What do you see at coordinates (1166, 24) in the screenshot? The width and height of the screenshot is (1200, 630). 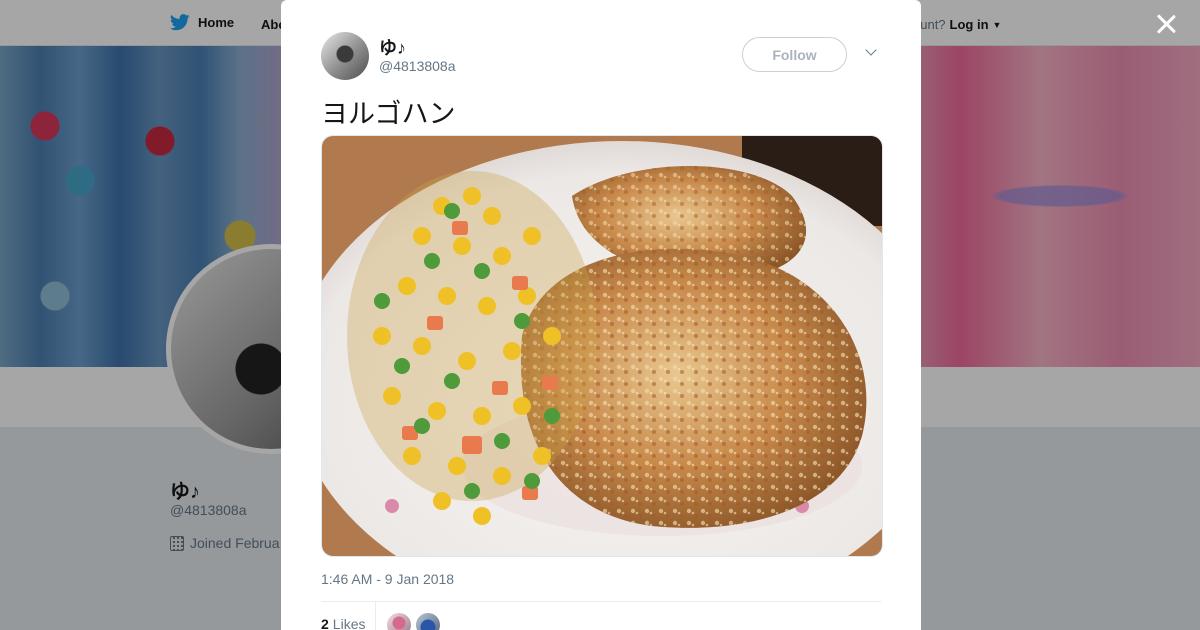 I see `close-icon` at bounding box center [1166, 24].